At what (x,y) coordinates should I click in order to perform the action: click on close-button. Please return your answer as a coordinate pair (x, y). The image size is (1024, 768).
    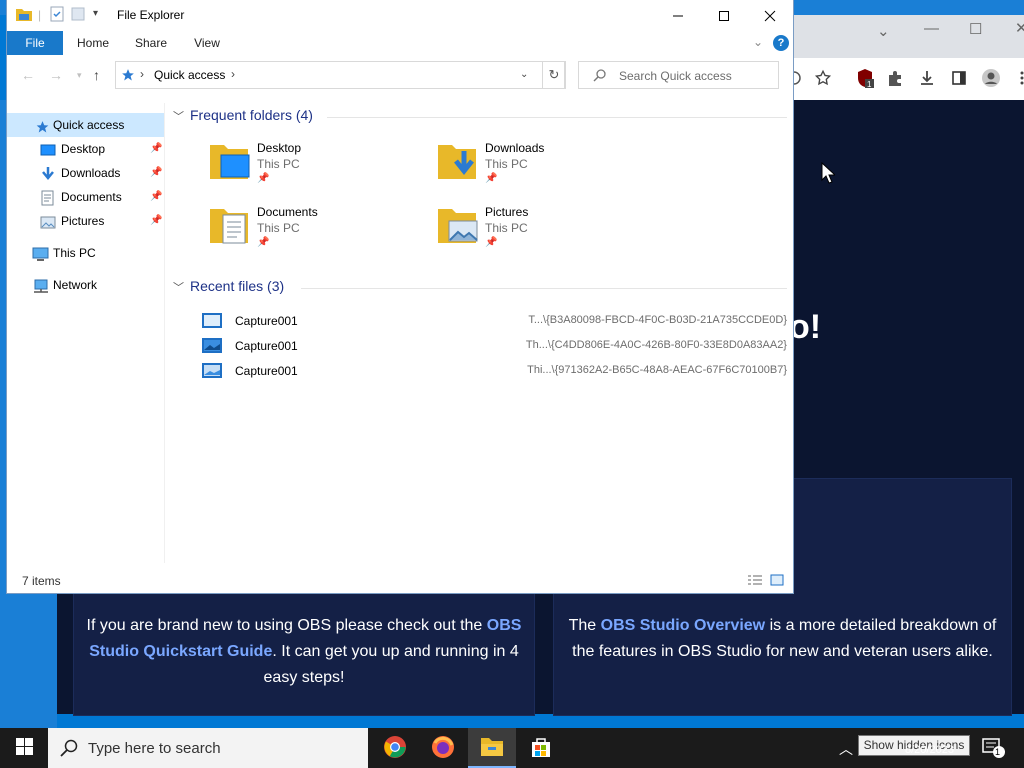
    Looking at the image, I should click on (770, 15).